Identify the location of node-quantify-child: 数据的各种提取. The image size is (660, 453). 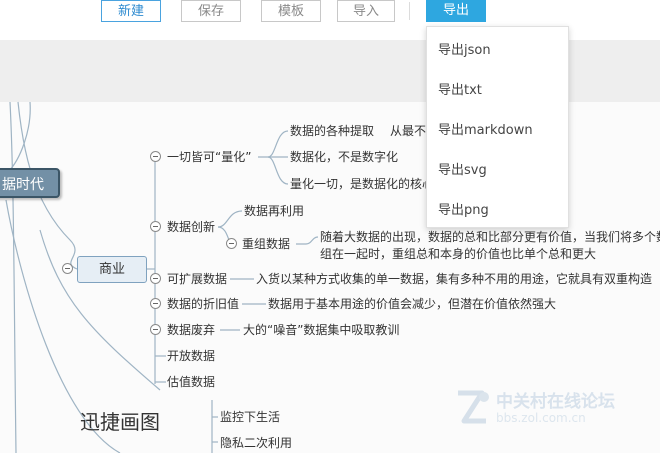
(332, 131).